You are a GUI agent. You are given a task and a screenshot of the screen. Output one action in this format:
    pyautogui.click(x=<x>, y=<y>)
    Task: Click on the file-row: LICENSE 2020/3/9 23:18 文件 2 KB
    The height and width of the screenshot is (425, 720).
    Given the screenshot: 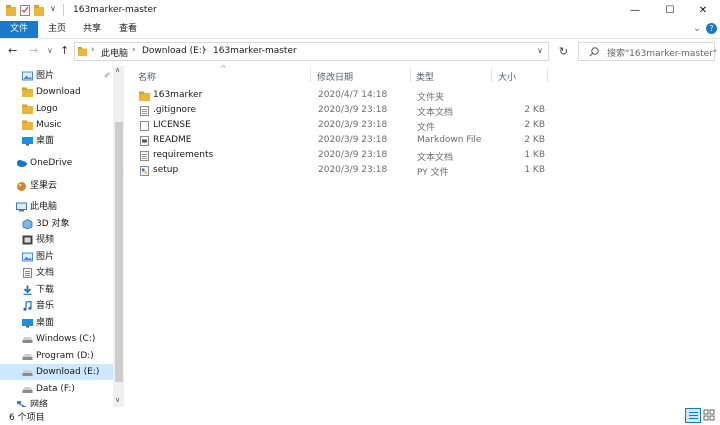 What is the action you would take?
    pyautogui.click(x=347, y=125)
    